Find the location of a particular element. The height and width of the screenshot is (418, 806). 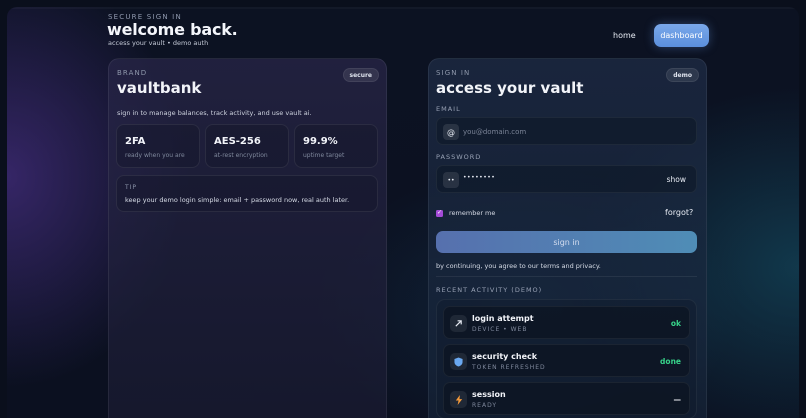

page-subtitle: access your vault • demo auth is located at coordinates (158, 43).